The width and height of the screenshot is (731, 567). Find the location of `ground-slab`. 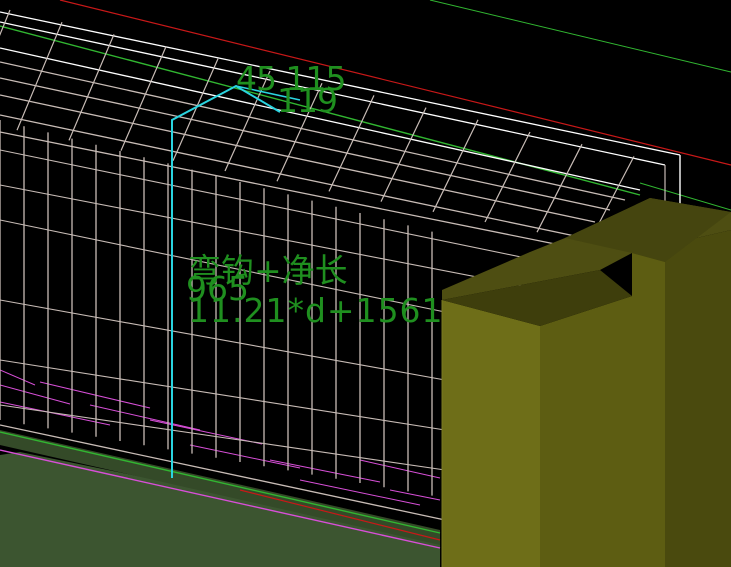

ground-slab is located at coordinates (220, 509).